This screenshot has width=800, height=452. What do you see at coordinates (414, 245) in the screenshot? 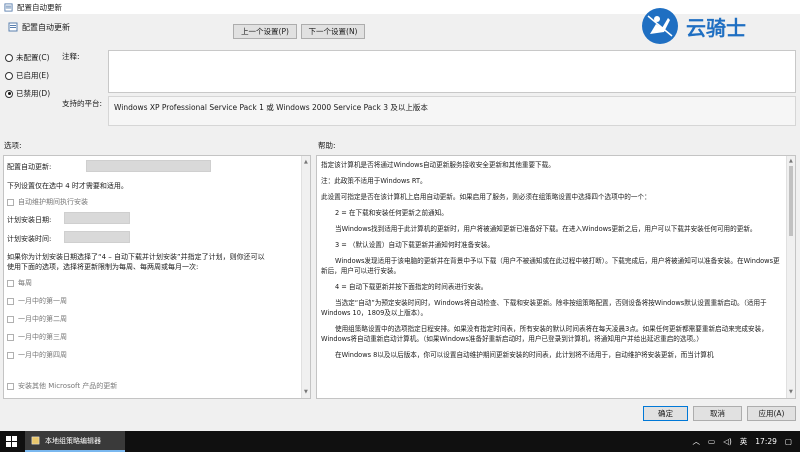
I see `help-paragraph: 3 = （默认设置）自动下载更新并通知何时准备安装。` at bounding box center [414, 245].